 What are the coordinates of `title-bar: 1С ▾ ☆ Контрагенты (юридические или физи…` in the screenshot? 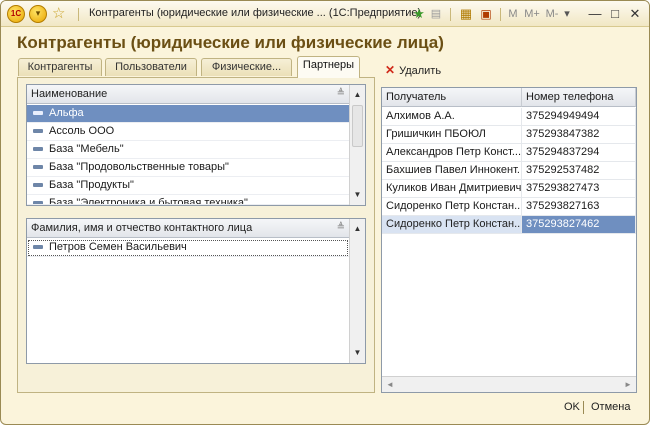 It's located at (325, 14).